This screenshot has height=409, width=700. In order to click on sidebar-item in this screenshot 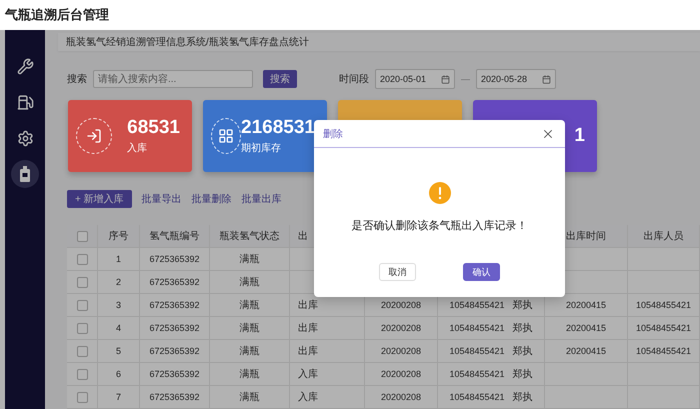, I will do `click(25, 174)`.